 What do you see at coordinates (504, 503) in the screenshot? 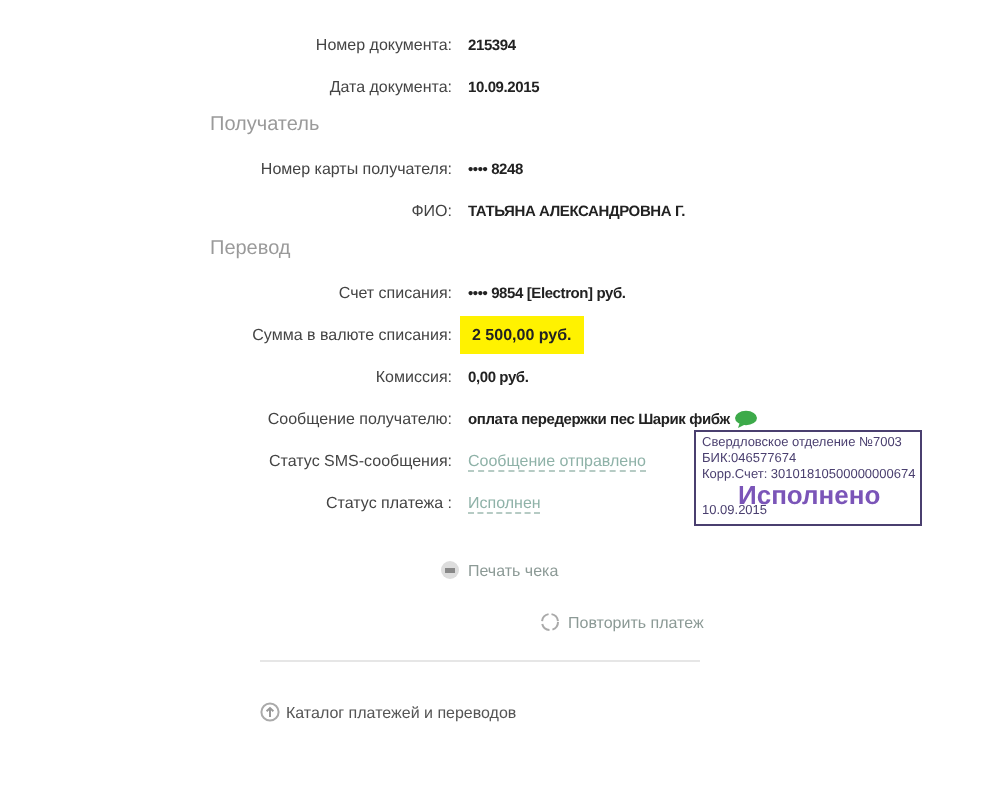
I see `status-link: Исполнен` at bounding box center [504, 503].